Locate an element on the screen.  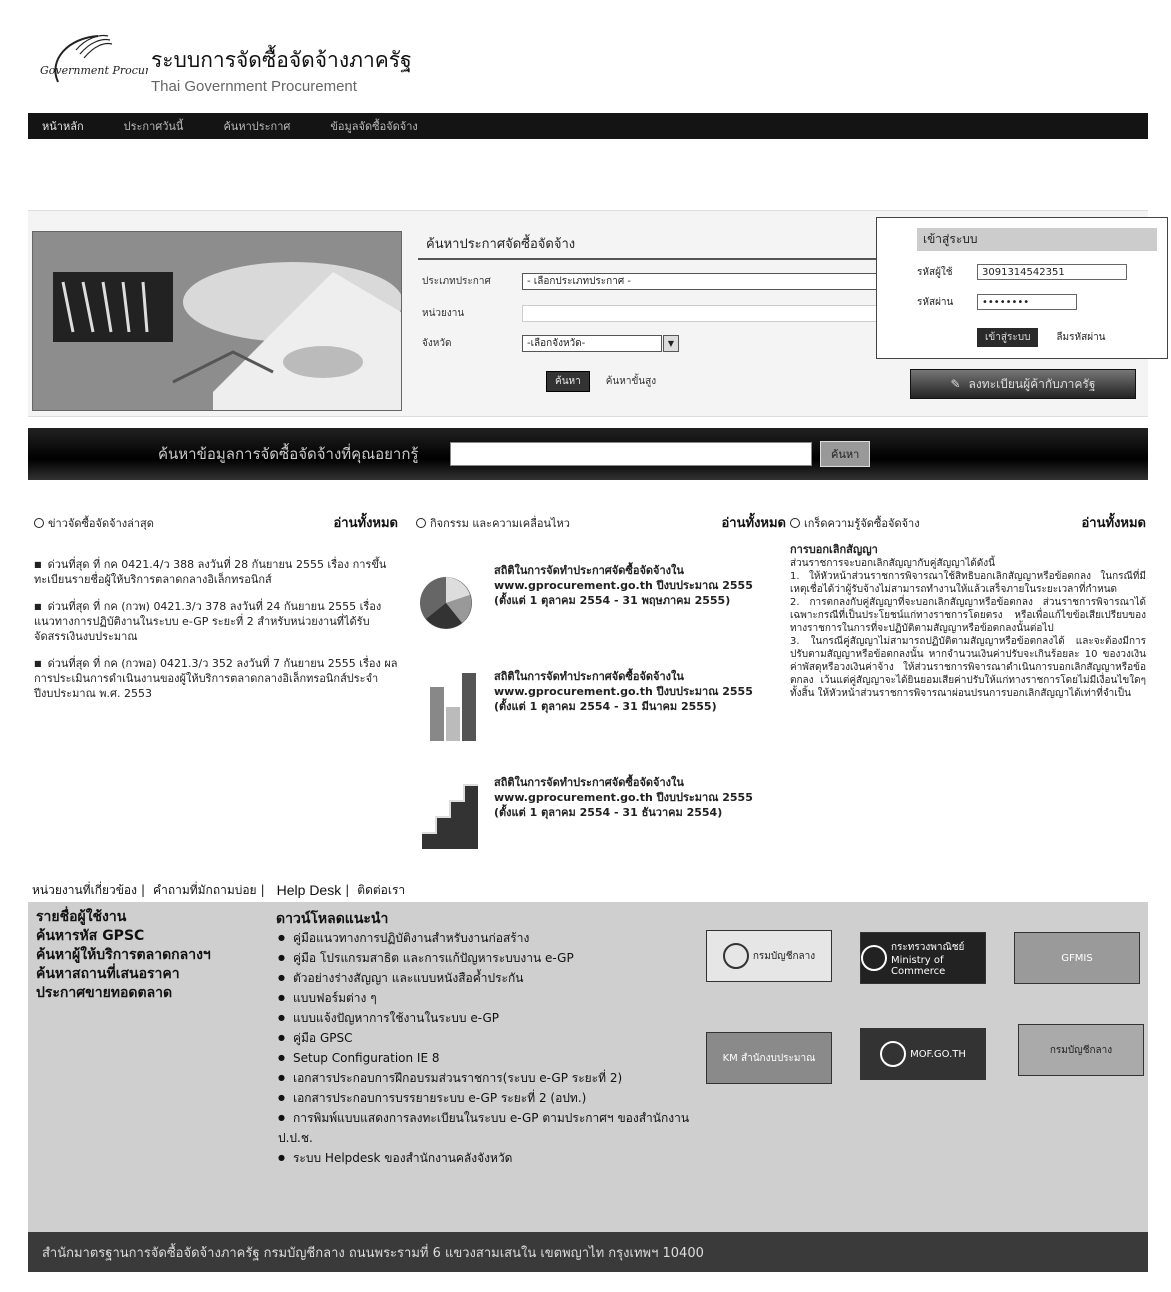
banner-label: MOF.GO.TH is located at coordinates (938, 1054).